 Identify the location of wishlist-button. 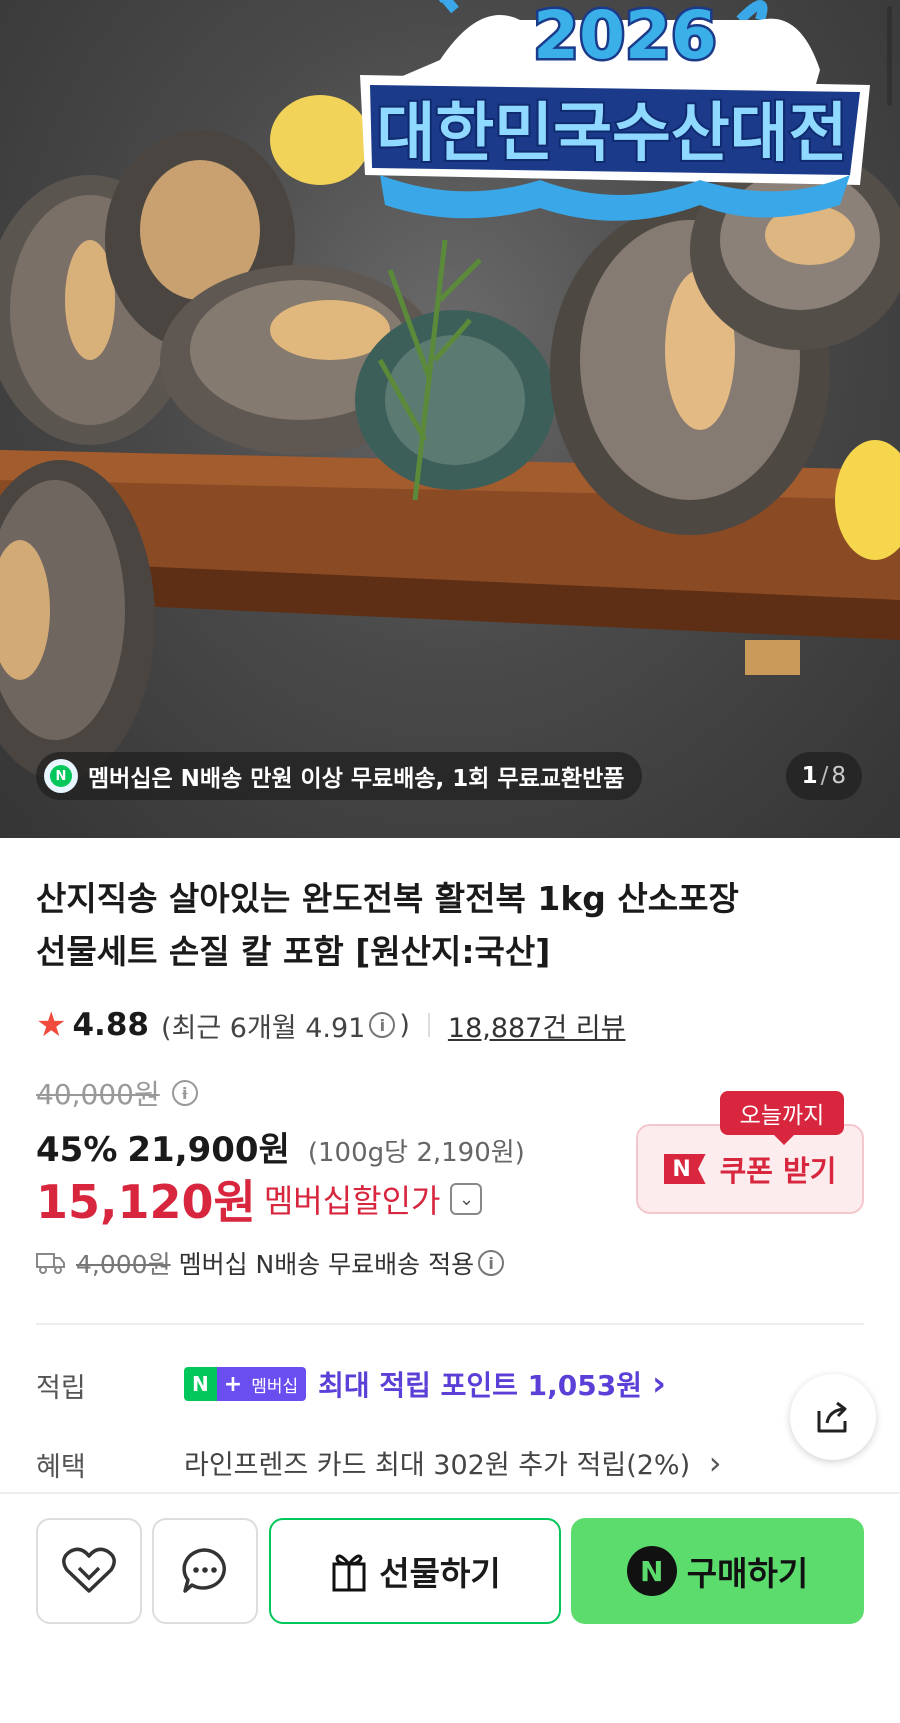
(89, 1571).